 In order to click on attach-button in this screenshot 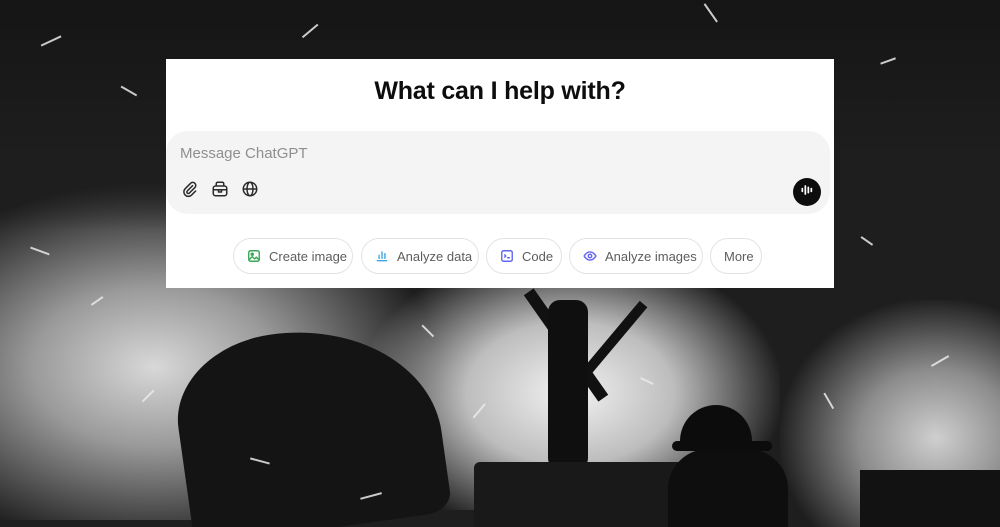, I will do `click(190, 191)`.